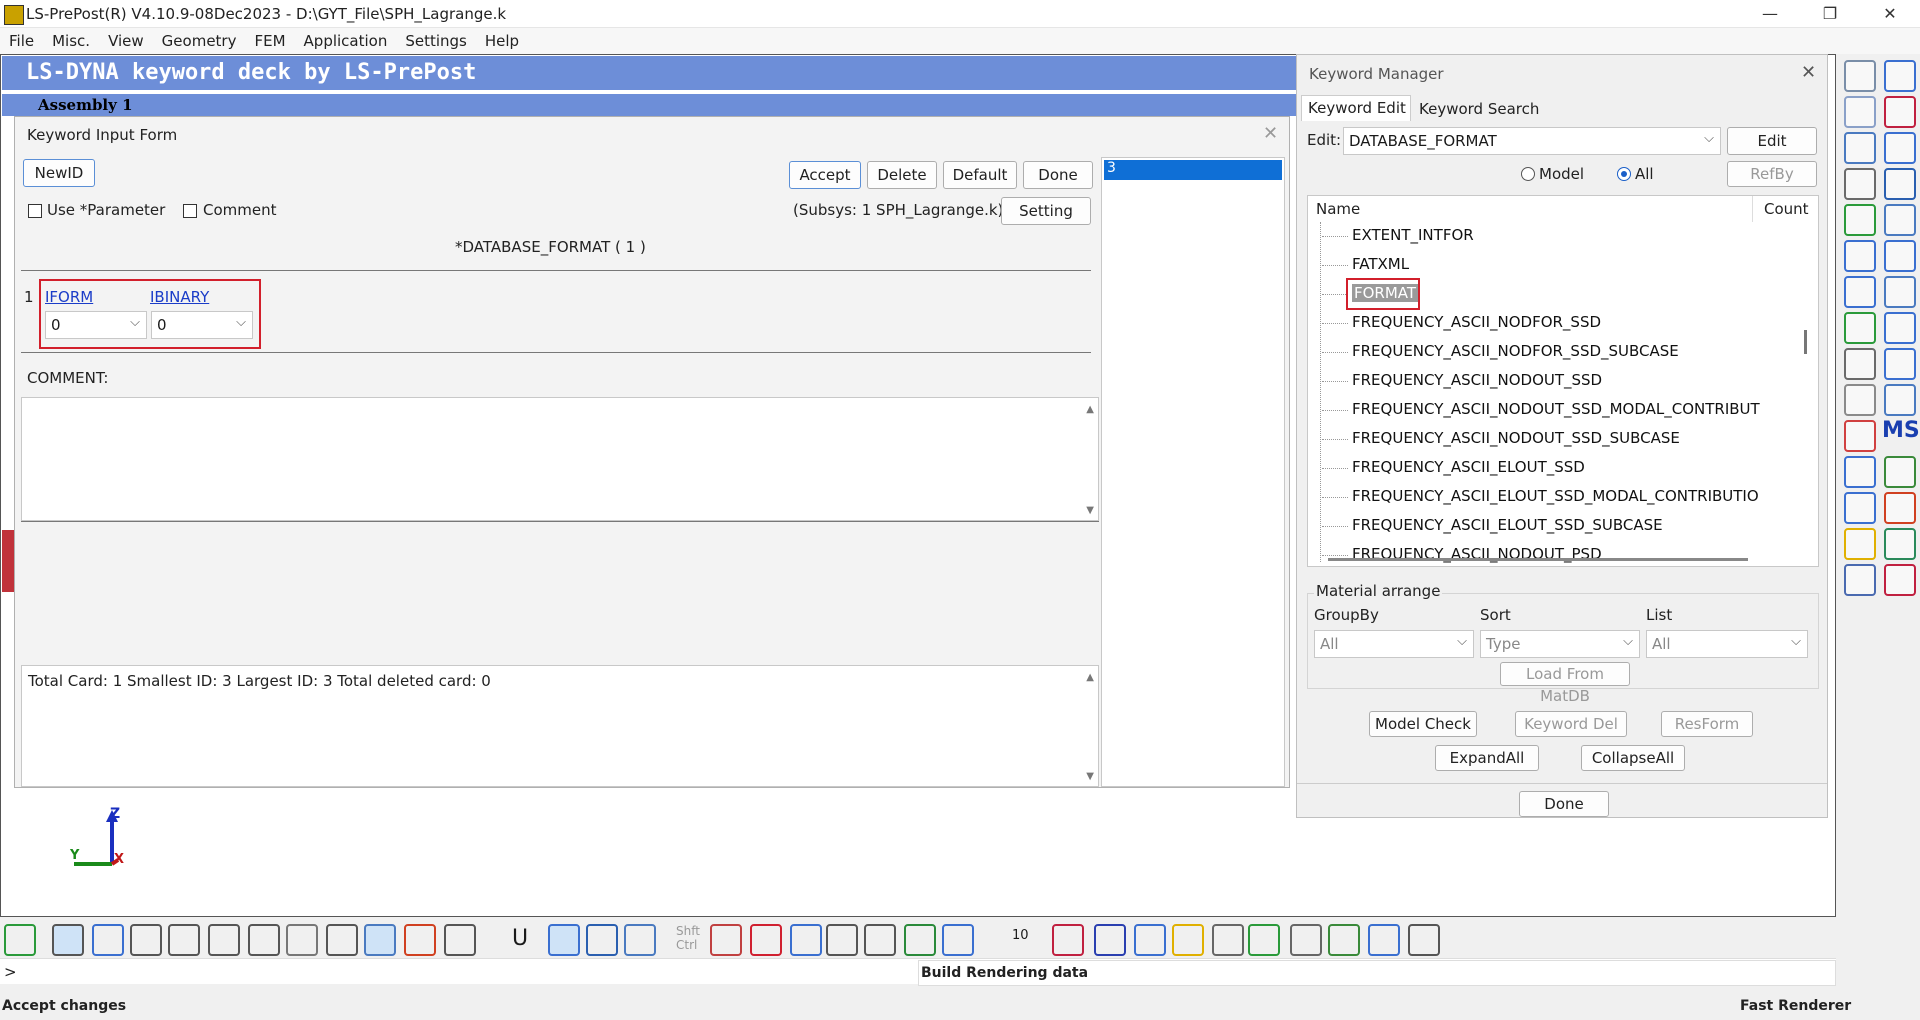 The height and width of the screenshot is (1020, 1920). Describe the element at coordinates (1046, 211) in the screenshot. I see `setting-button: Setting` at that location.